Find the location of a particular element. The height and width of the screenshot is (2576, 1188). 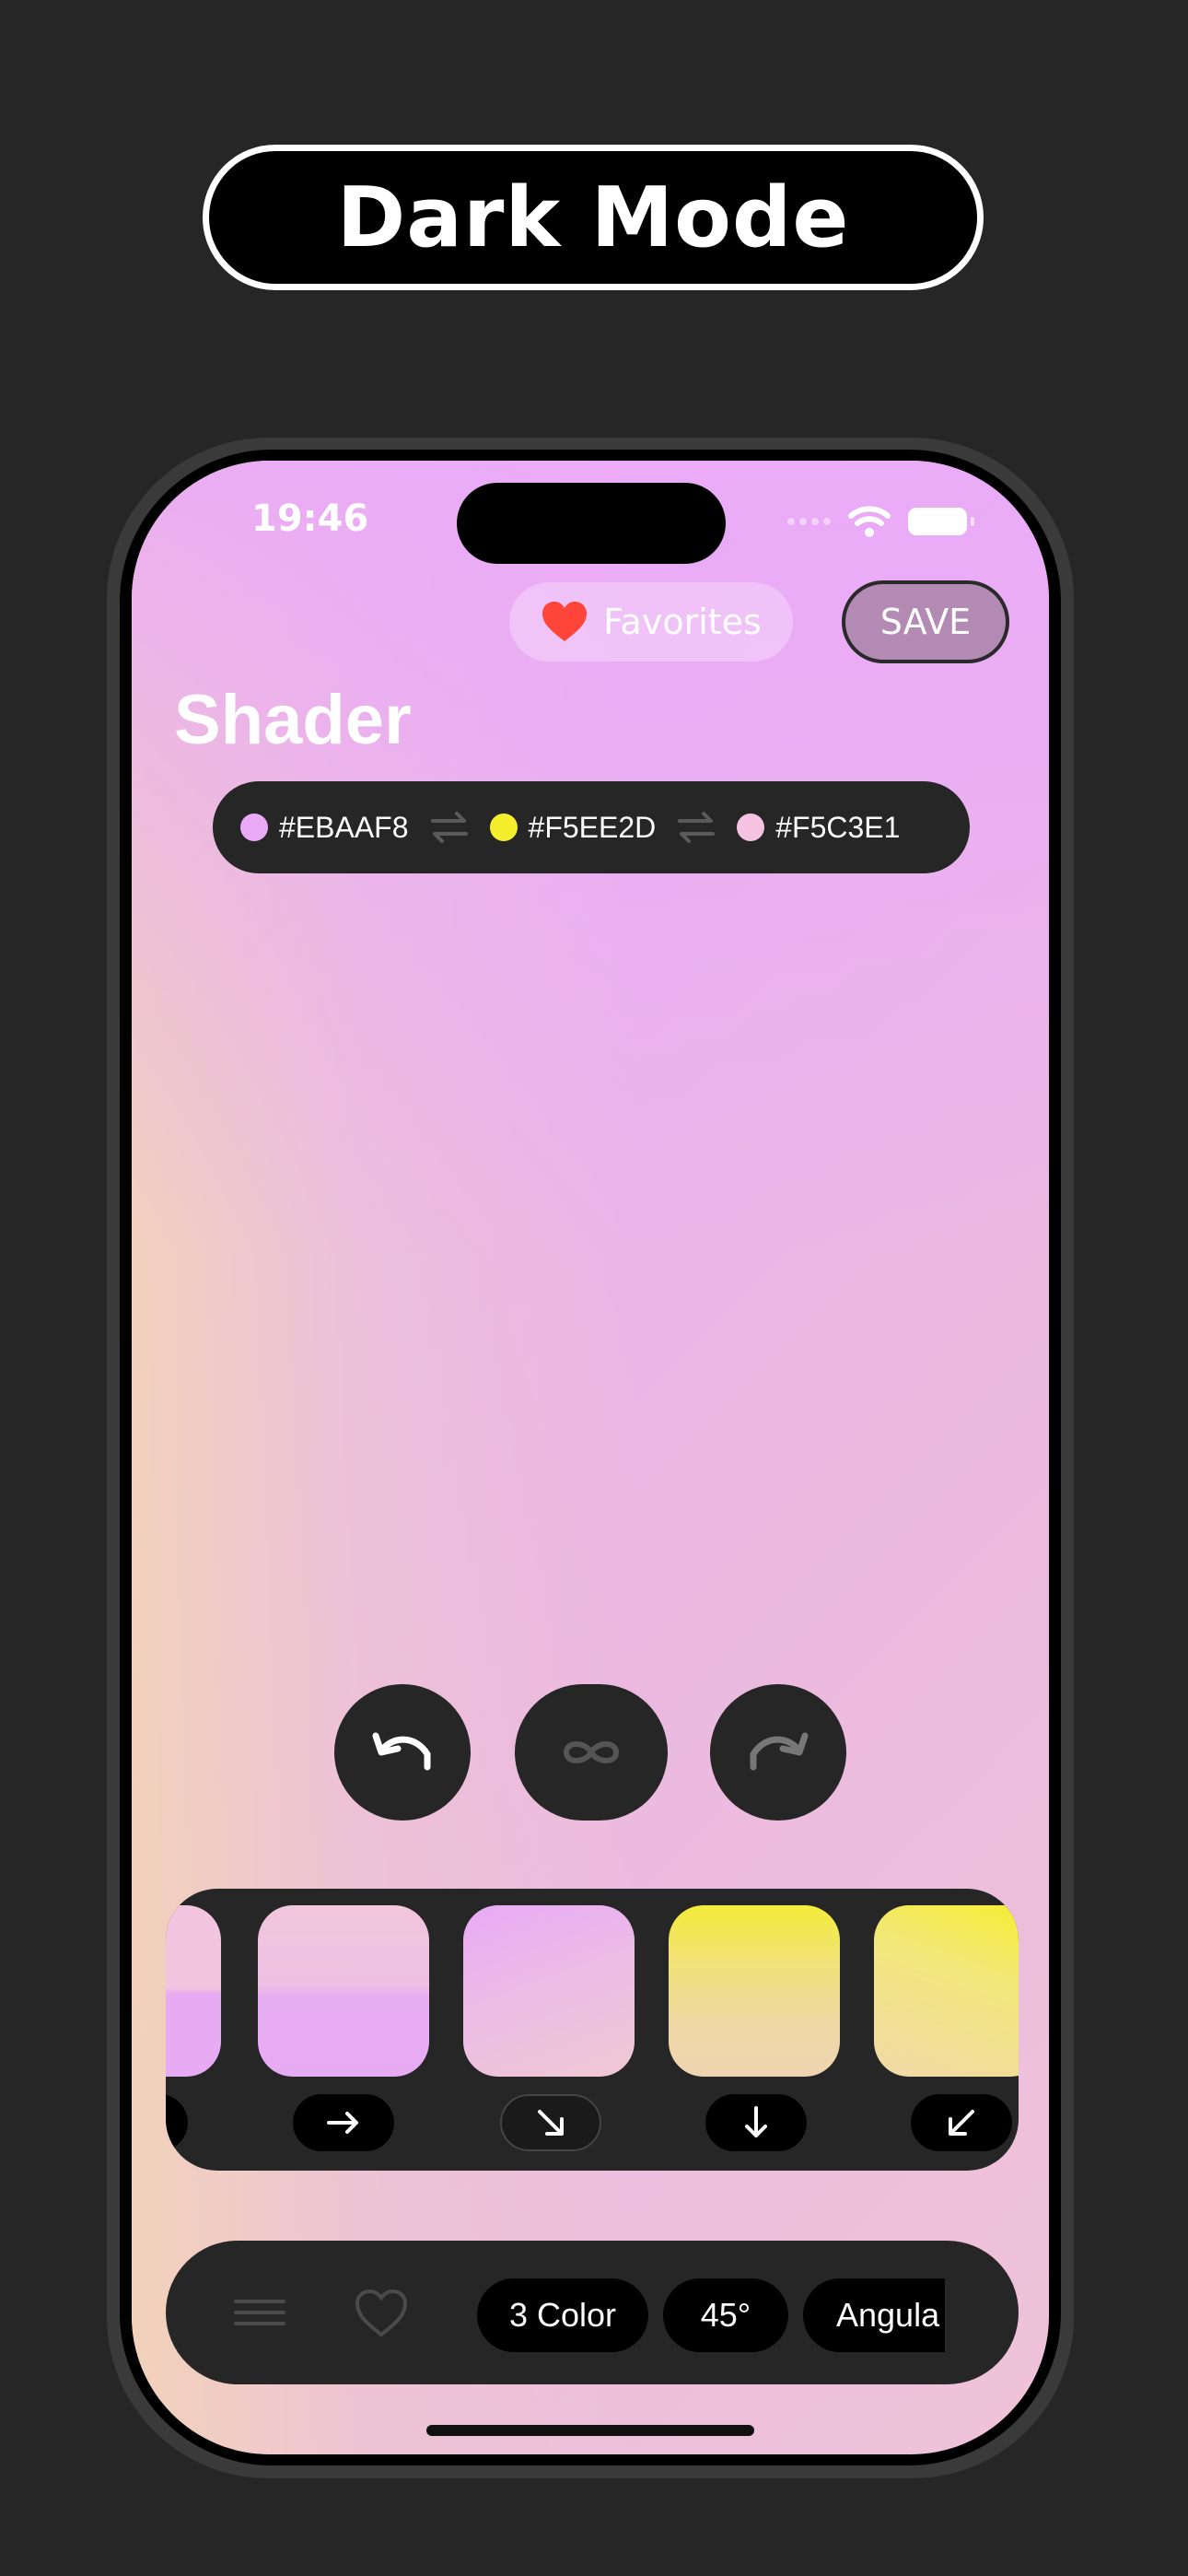

preset-tile-right is located at coordinates (343, 1991).